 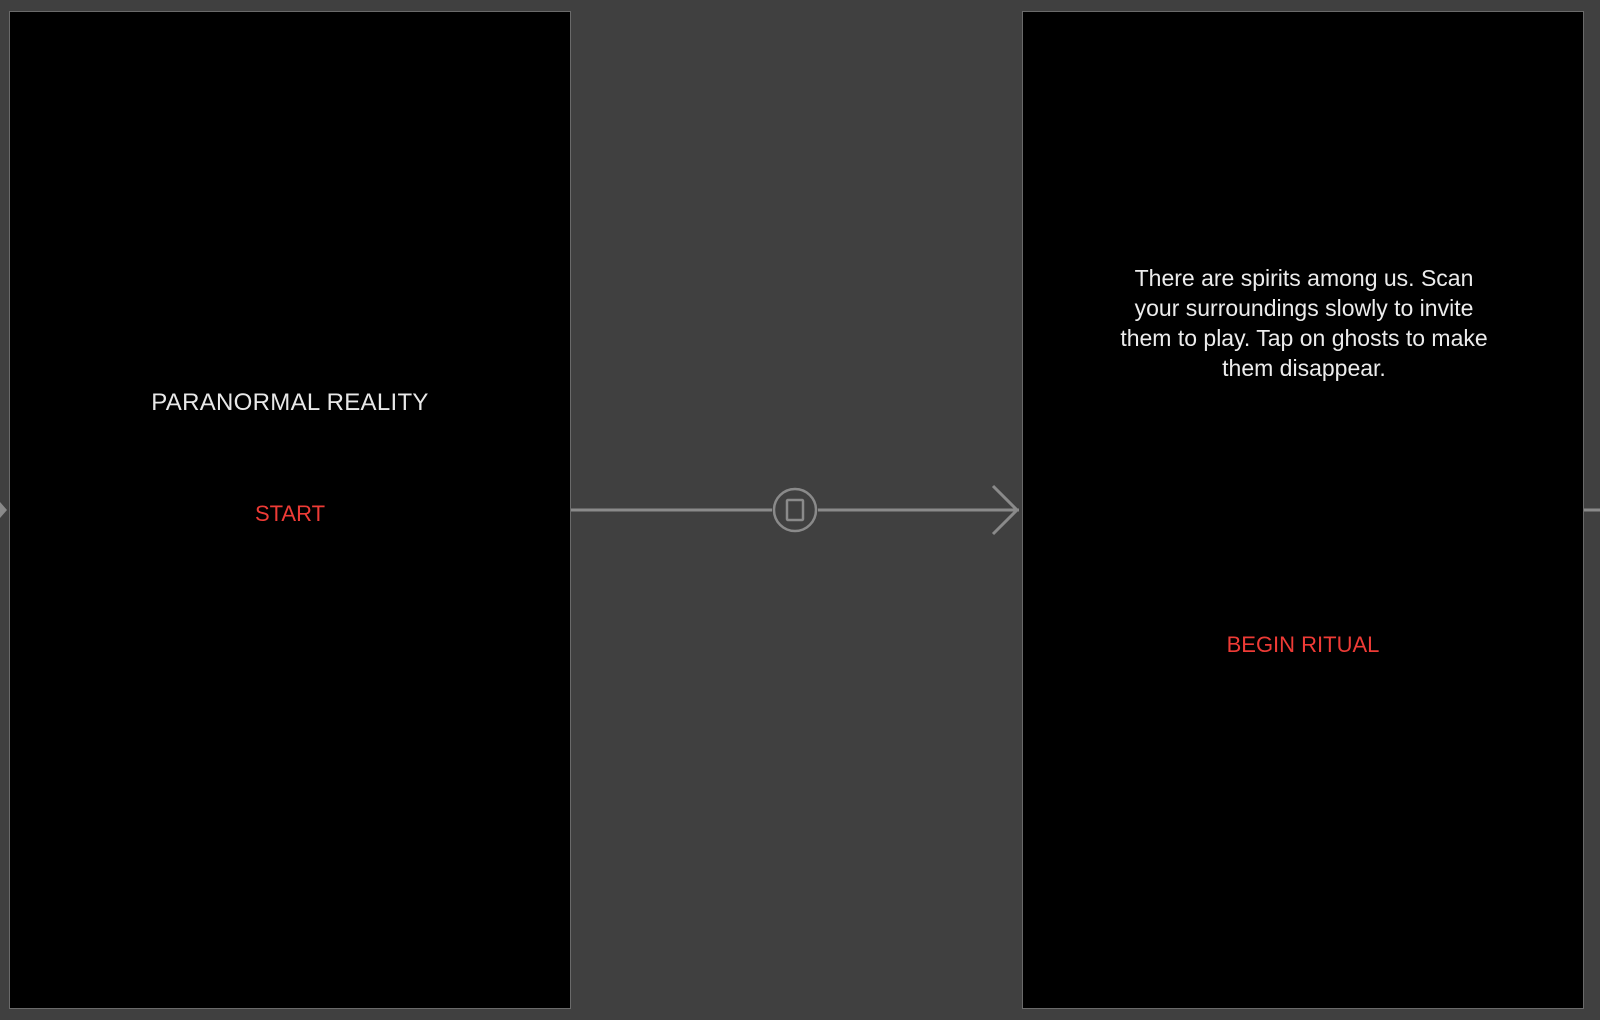 What do you see at coordinates (3, 510) in the screenshot?
I see `entry-arrow-icon` at bounding box center [3, 510].